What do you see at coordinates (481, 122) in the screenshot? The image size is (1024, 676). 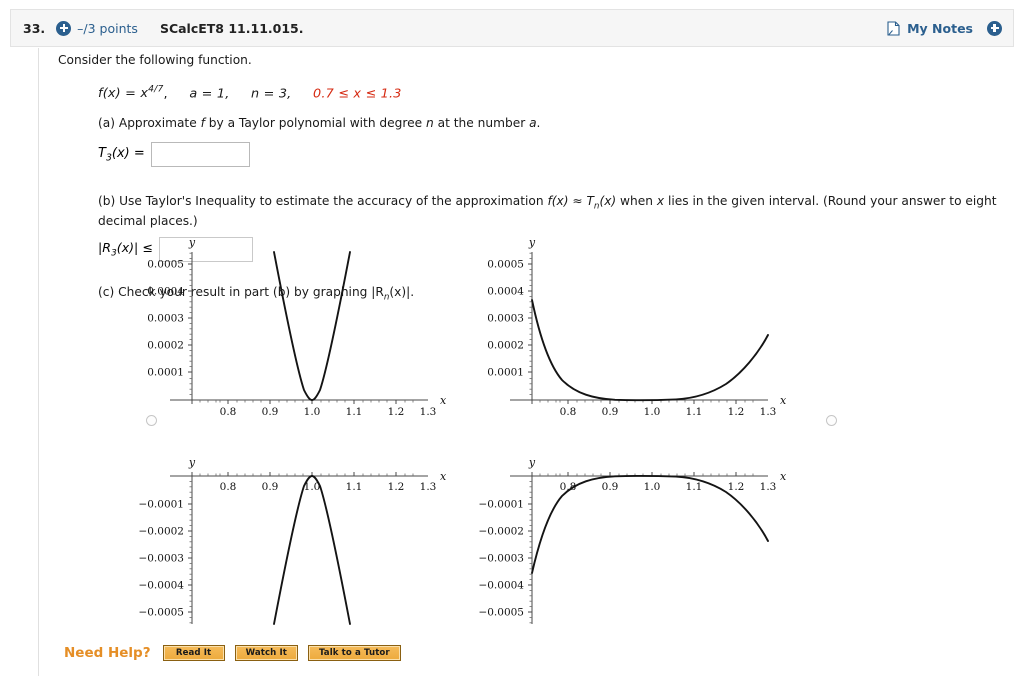 I see `part-a-text-3: at the number` at bounding box center [481, 122].